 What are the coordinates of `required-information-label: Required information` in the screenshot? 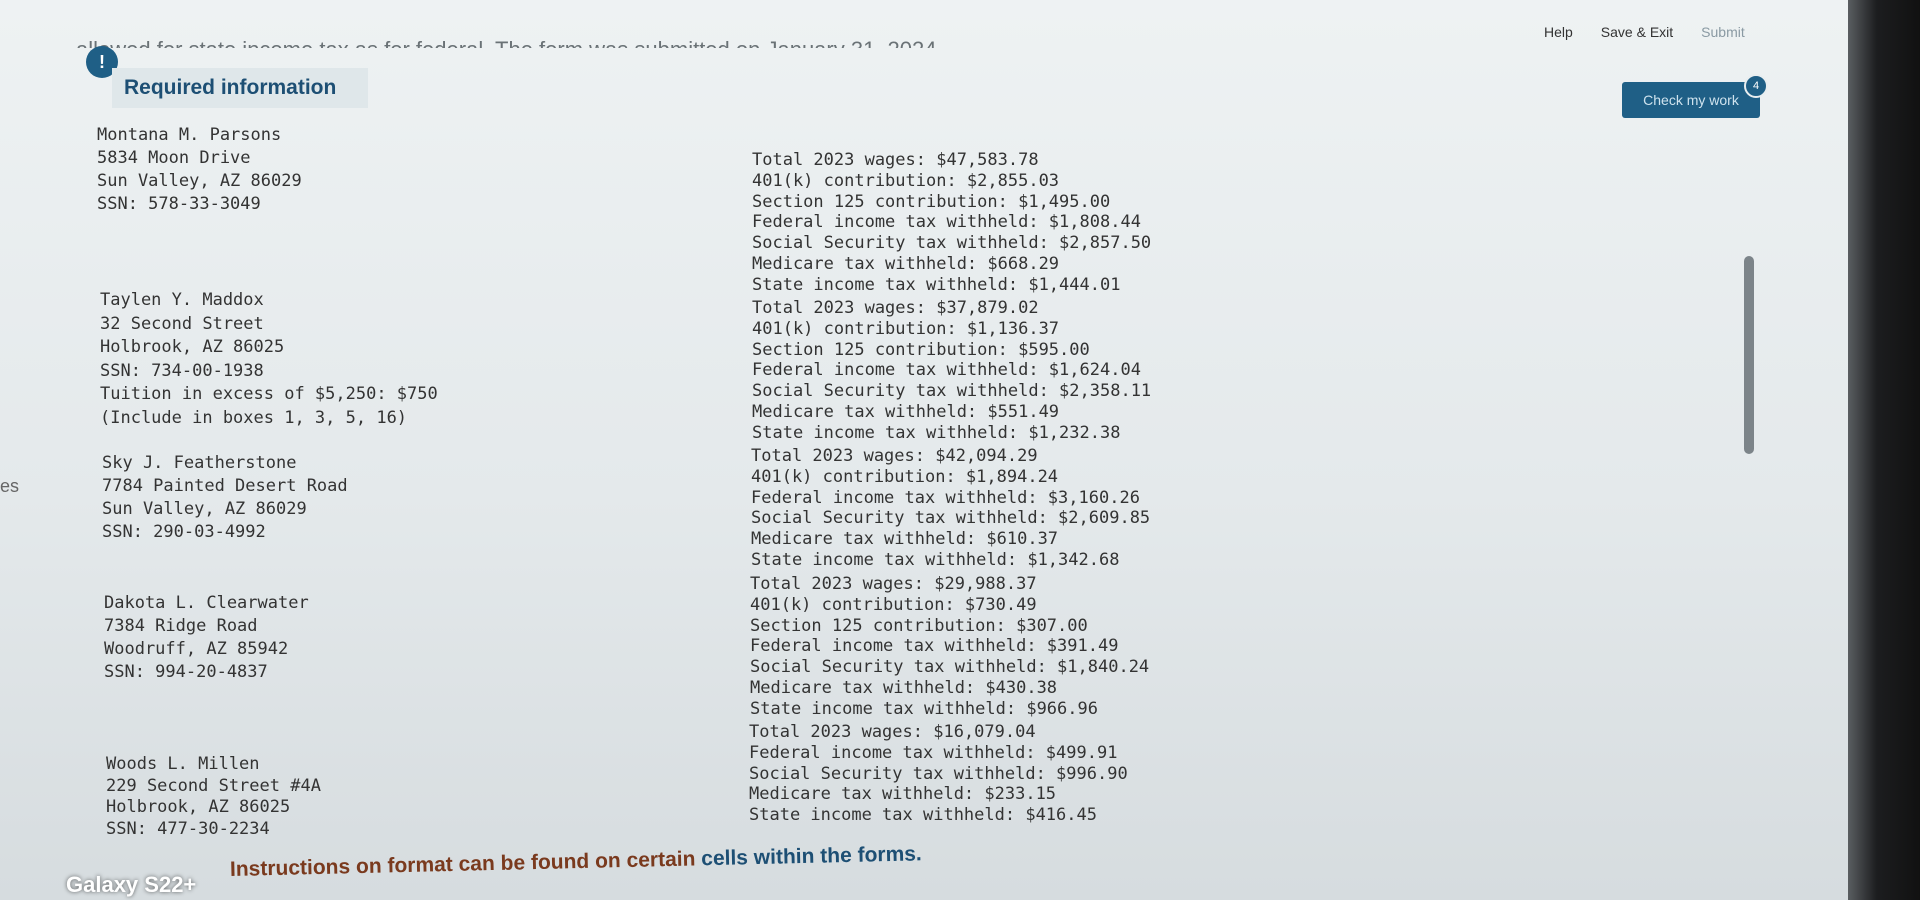 It's located at (230, 87).